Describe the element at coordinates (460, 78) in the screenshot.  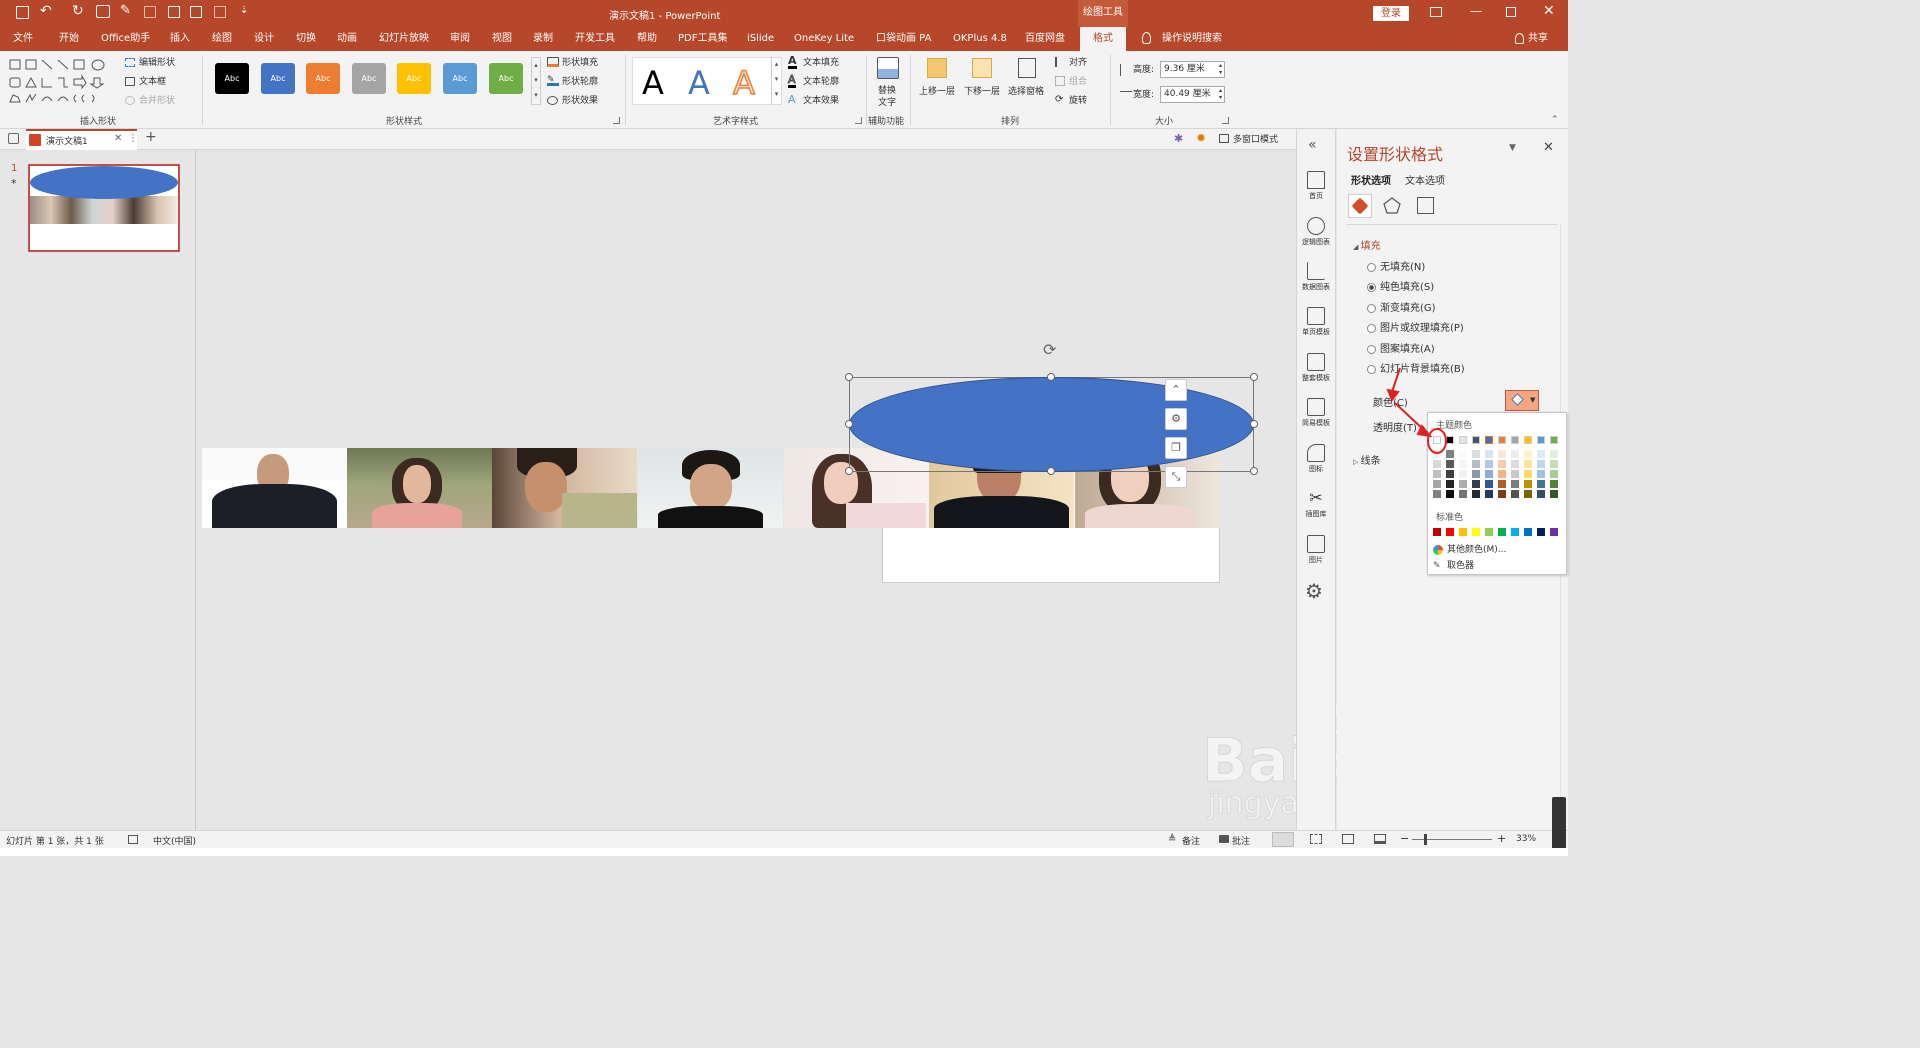
I see `shape-style-lightblue: Abc` at that location.